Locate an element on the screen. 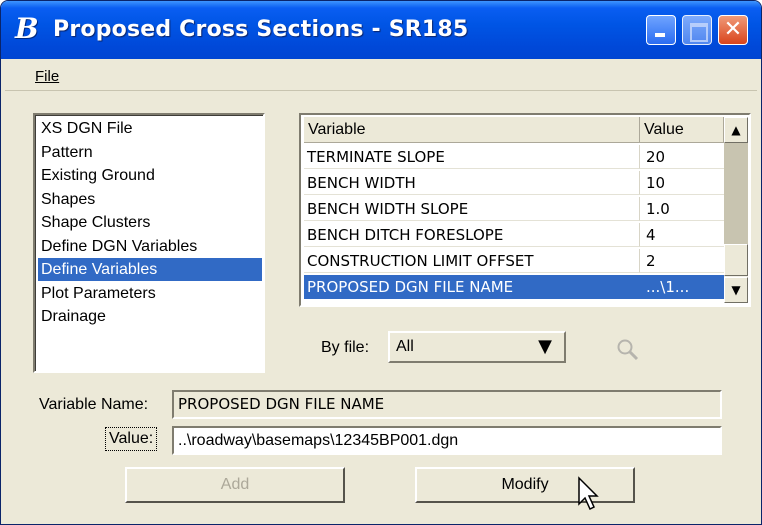 This screenshot has height=525, width=762. table-row: BENCH WIDTH 10 is located at coordinates (514, 183).